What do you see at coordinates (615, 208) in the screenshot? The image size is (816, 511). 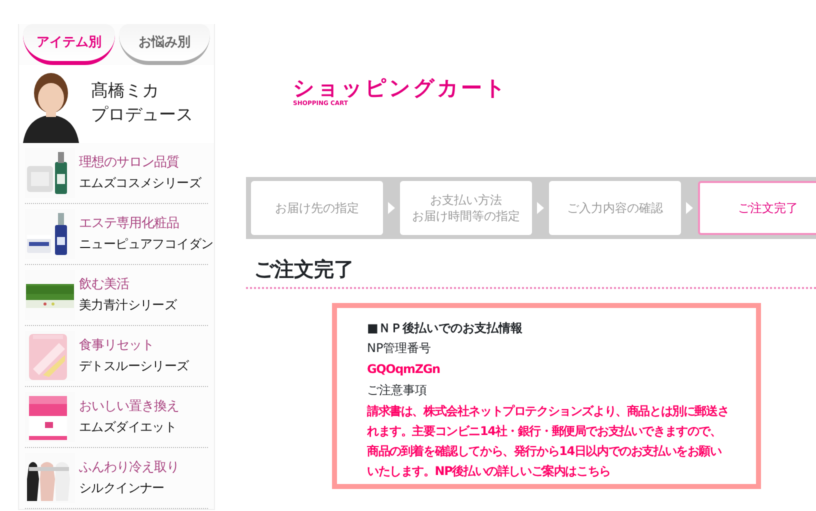 I see `step-label: ご入力内容の確認` at bounding box center [615, 208].